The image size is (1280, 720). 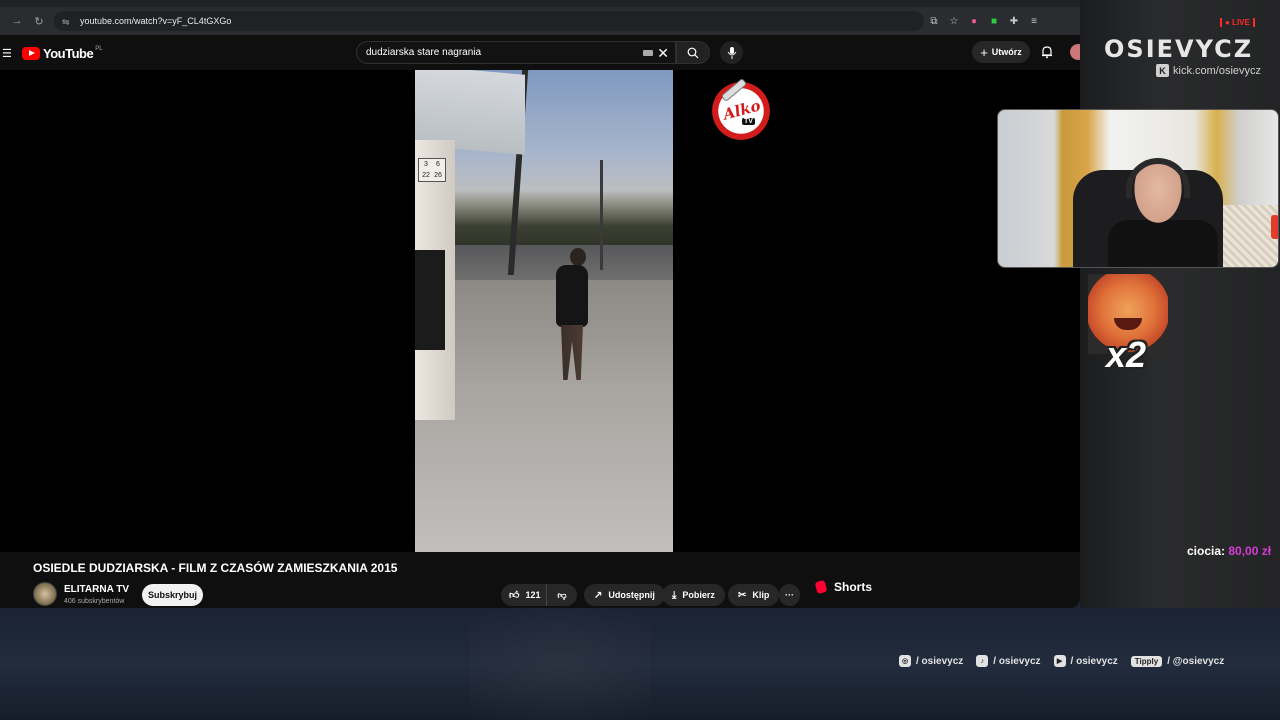 What do you see at coordinates (853, 587) in the screenshot?
I see `shorts-label: Shorts` at bounding box center [853, 587].